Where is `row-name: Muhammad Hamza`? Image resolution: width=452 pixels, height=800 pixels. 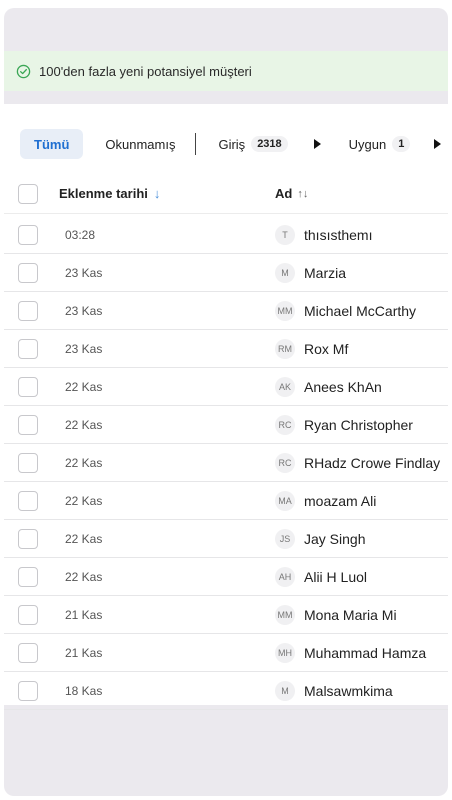
row-name: Muhammad Hamza is located at coordinates (365, 653).